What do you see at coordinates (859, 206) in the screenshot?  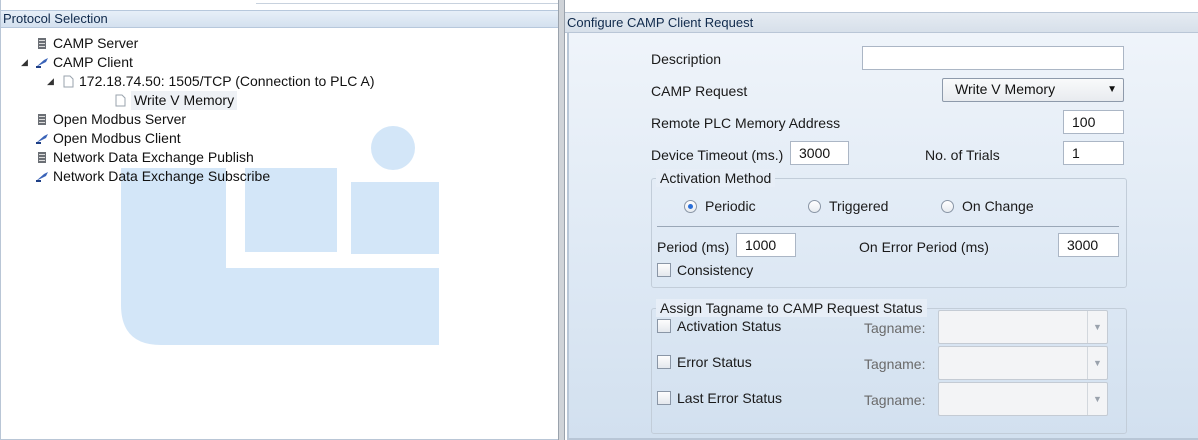 I see `triggered-label: Triggered` at bounding box center [859, 206].